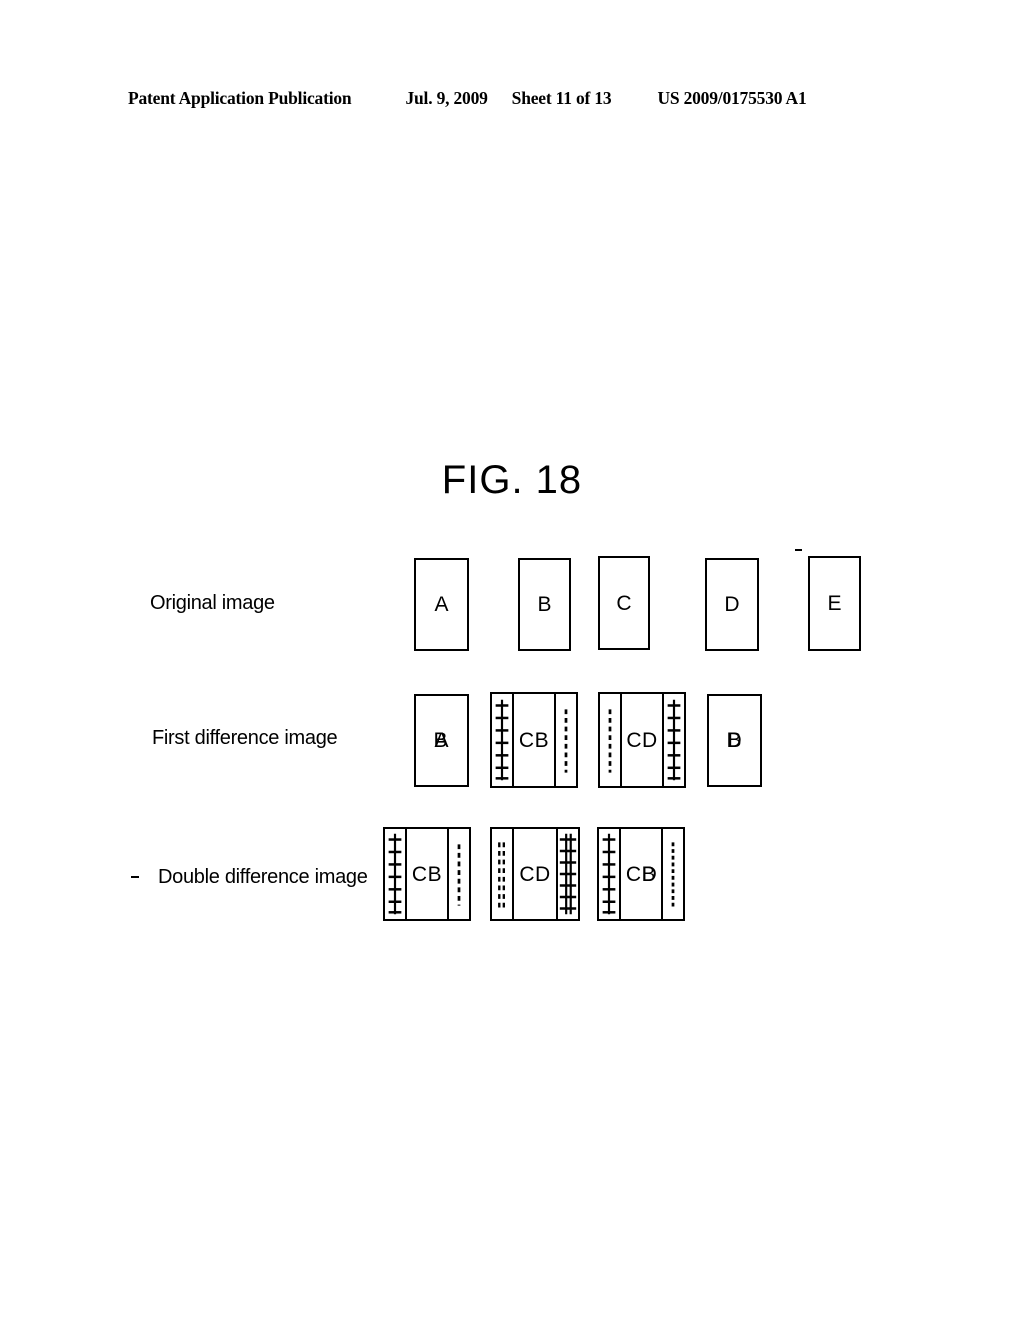  I want to click on overlapped-letters: B D, so click(734, 740).